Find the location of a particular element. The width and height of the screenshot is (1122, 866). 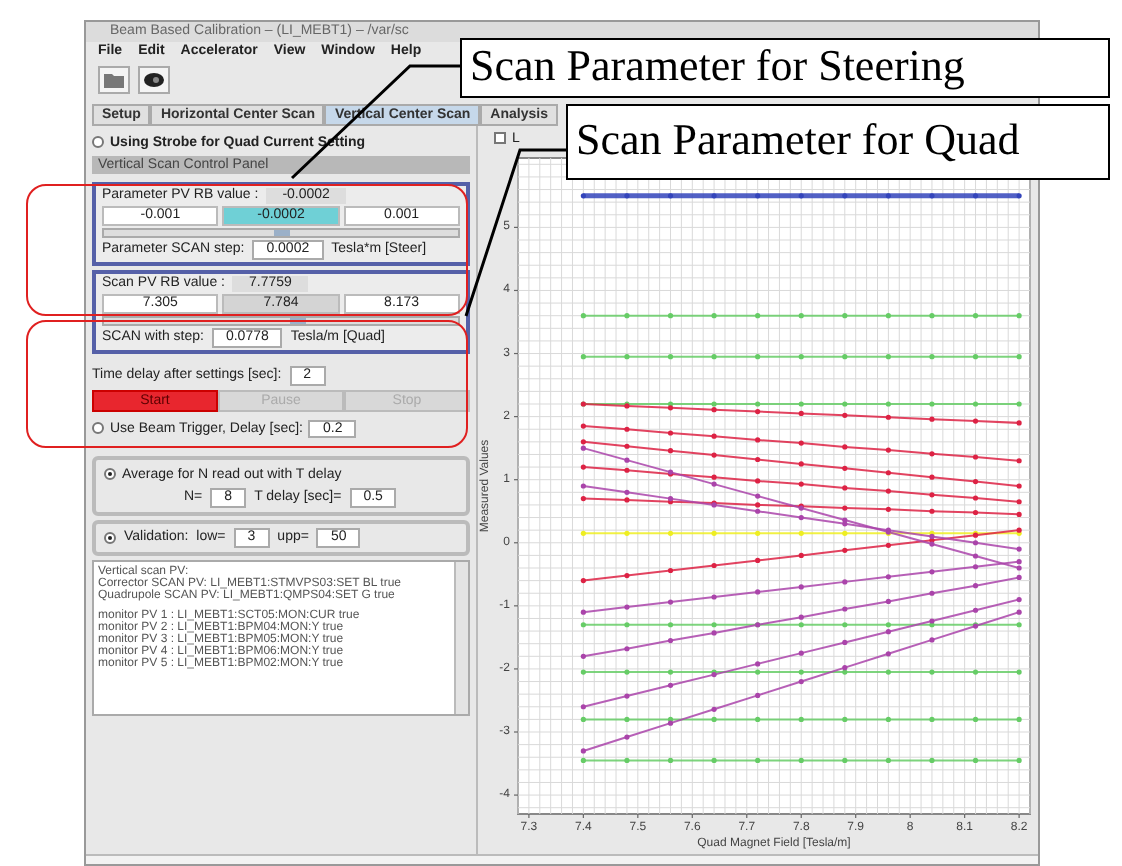

callout-label: Scan Parameter for Steering is located at coordinates (785, 68).